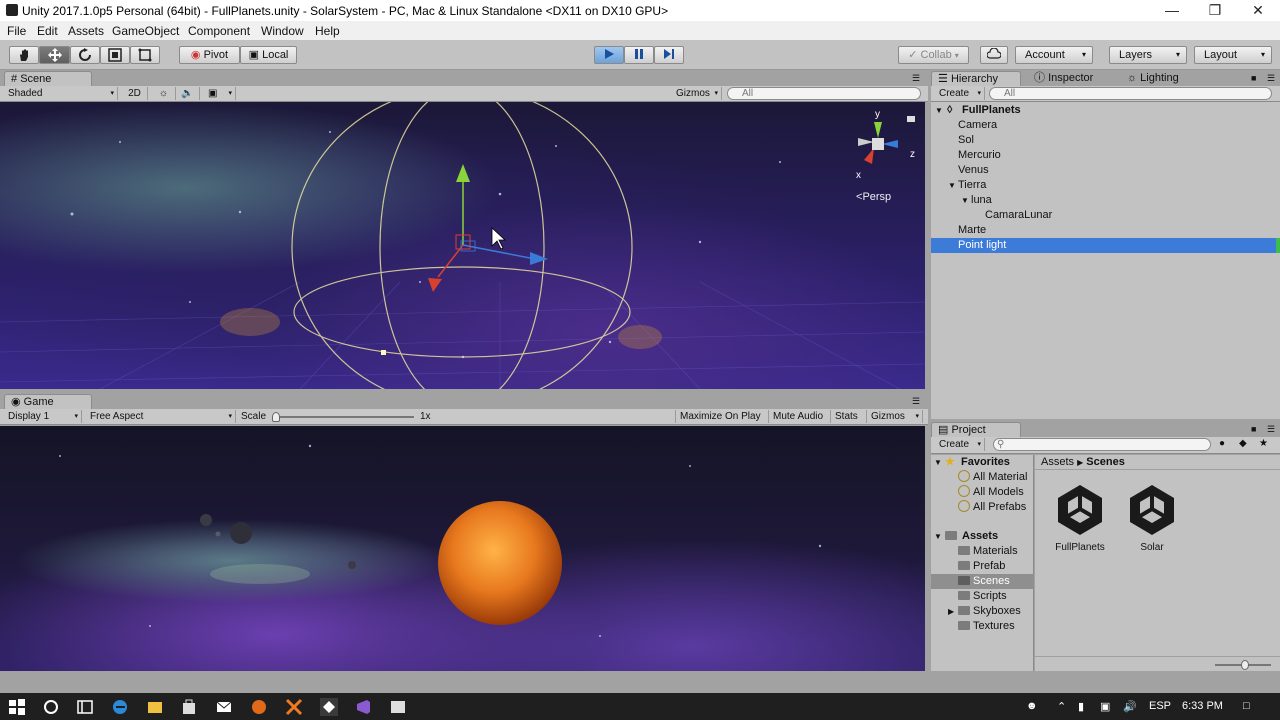 The width and height of the screenshot is (1280, 720). I want to click on hierarchy-item-tierra: ▼ Tierra, so click(1105, 185).